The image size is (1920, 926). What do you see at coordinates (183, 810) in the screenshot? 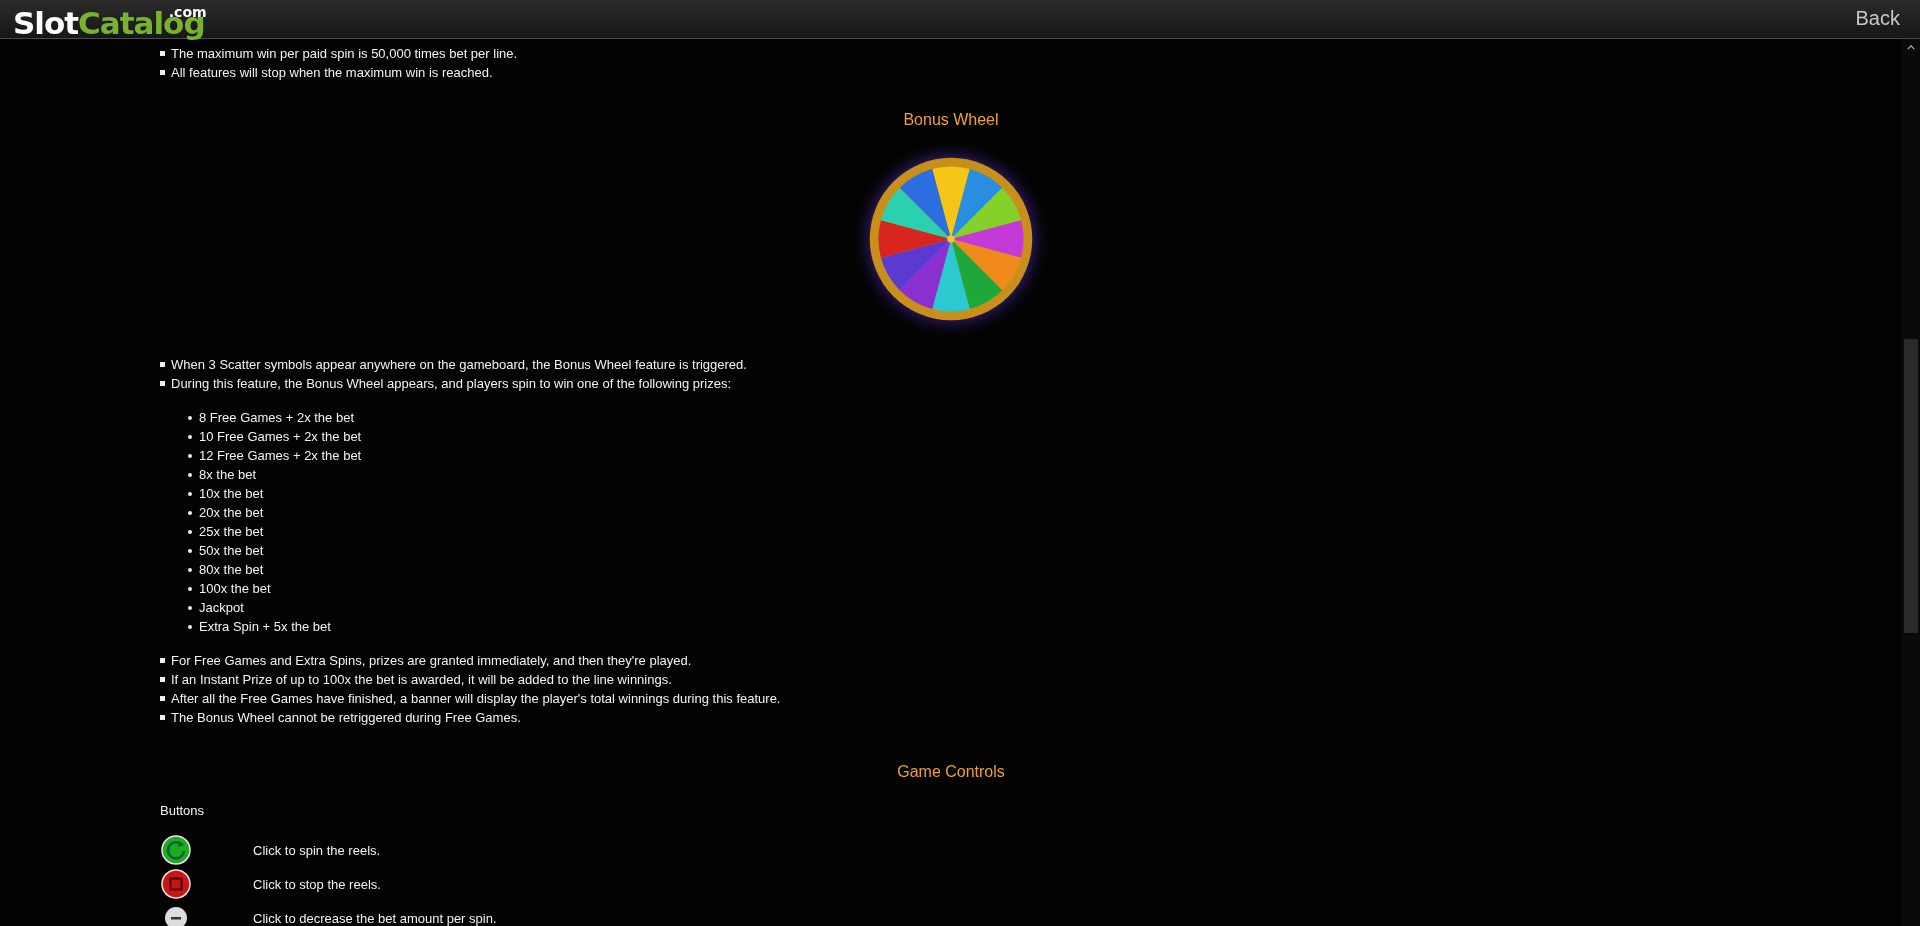
I see `subheading: Buttons` at bounding box center [183, 810].